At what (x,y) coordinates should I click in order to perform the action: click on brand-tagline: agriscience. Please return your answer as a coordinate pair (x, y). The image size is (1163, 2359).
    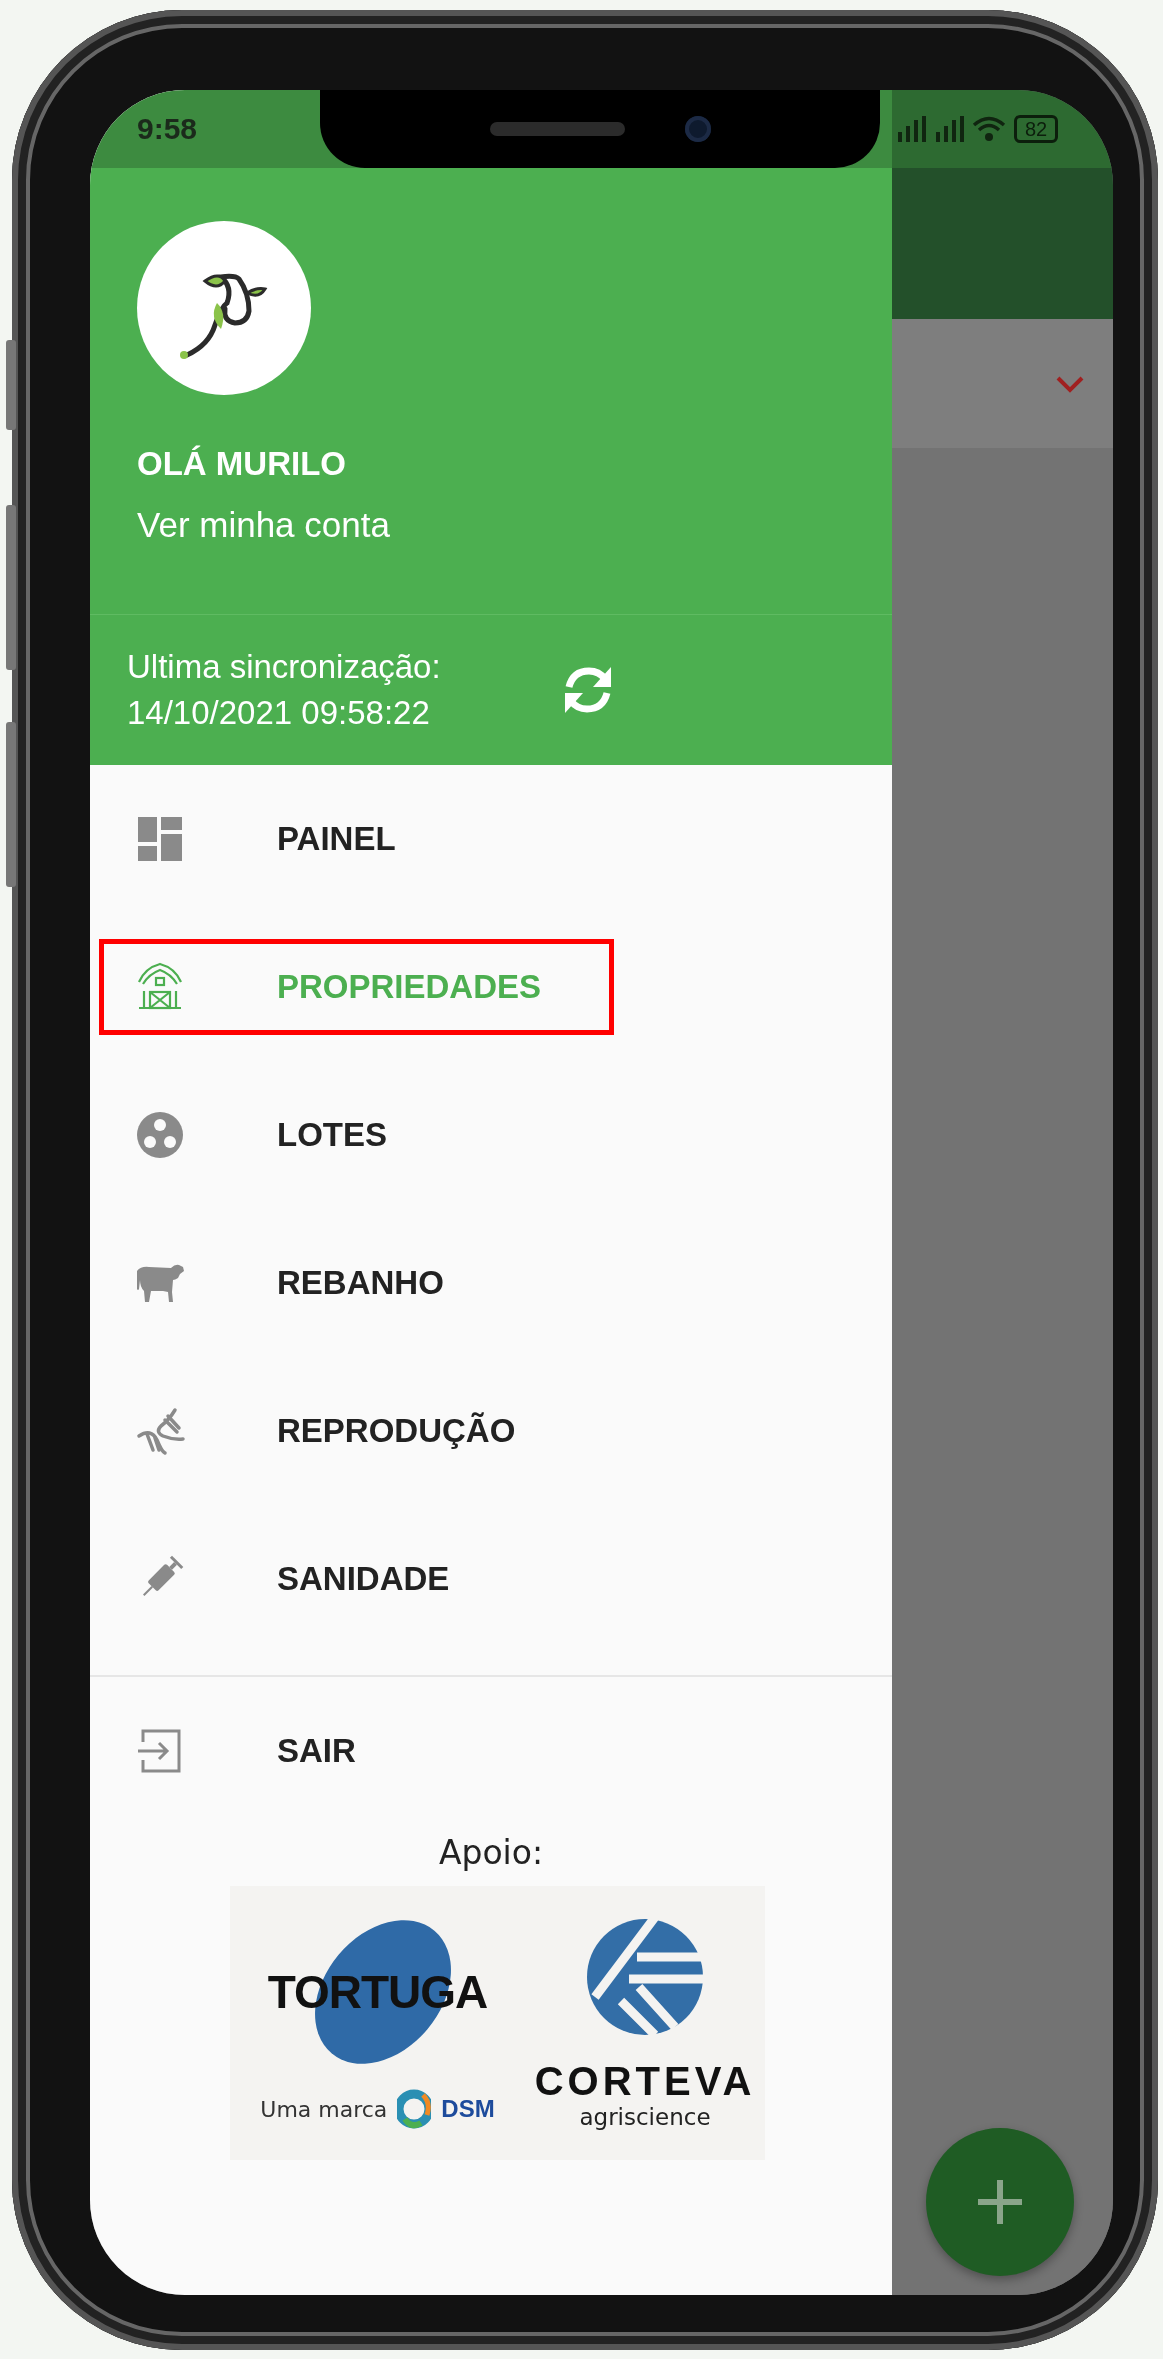
    Looking at the image, I should click on (645, 2116).